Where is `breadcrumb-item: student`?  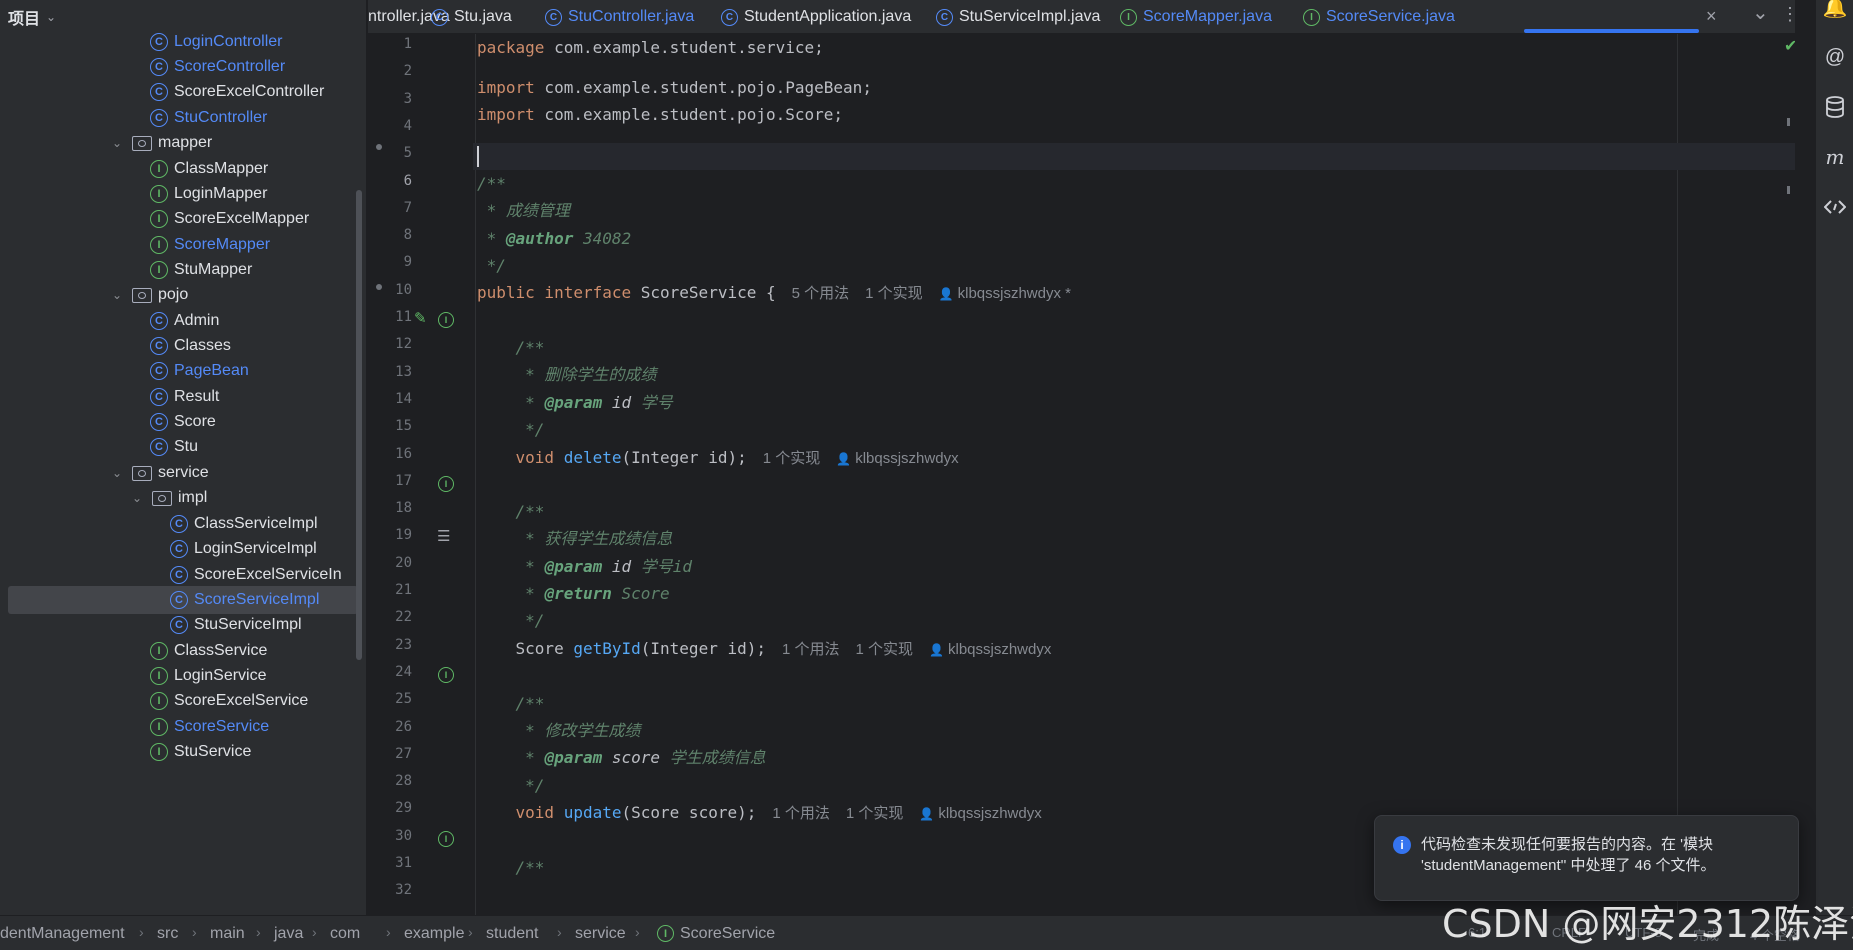 breadcrumb-item: student is located at coordinates (512, 934).